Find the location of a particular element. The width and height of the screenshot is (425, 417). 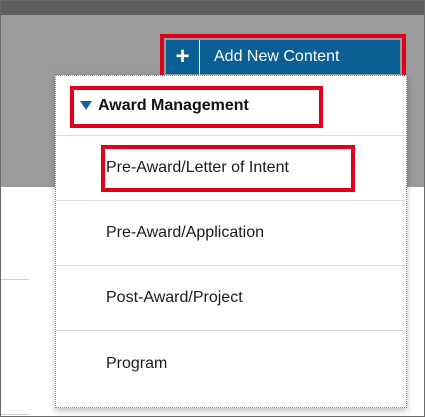

menu-item-post-award-project: Post-Award/Project is located at coordinates (231, 298).